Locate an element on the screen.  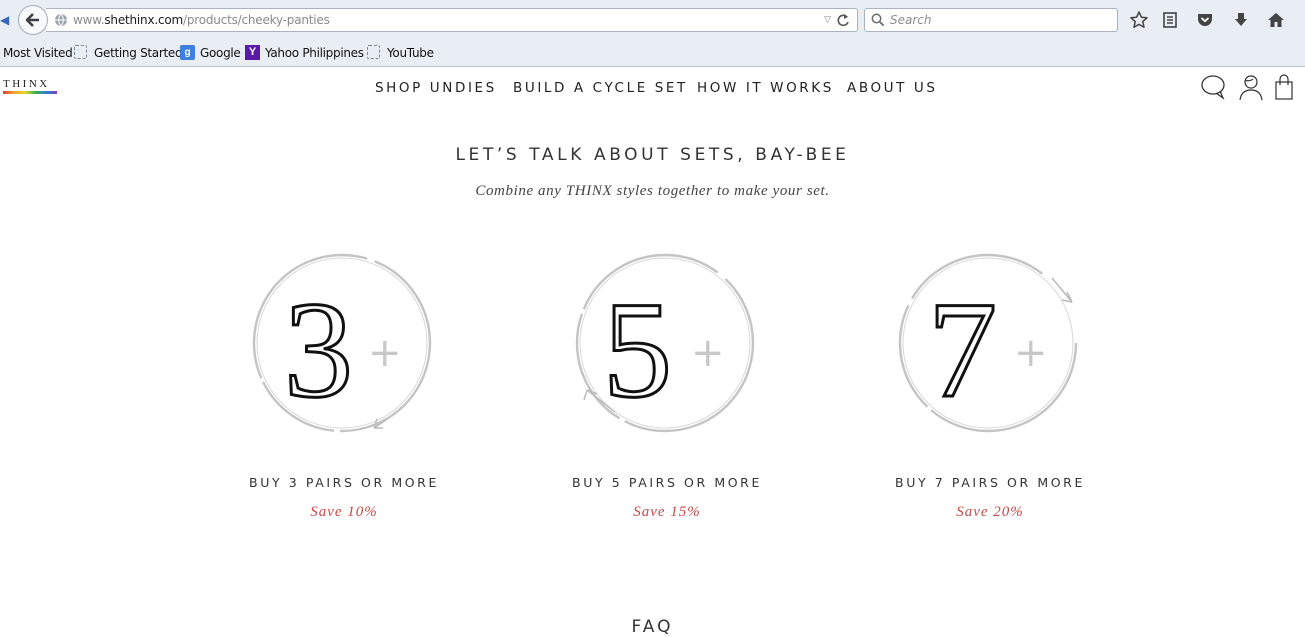
set-number-7: 7 is located at coordinates (962, 349).